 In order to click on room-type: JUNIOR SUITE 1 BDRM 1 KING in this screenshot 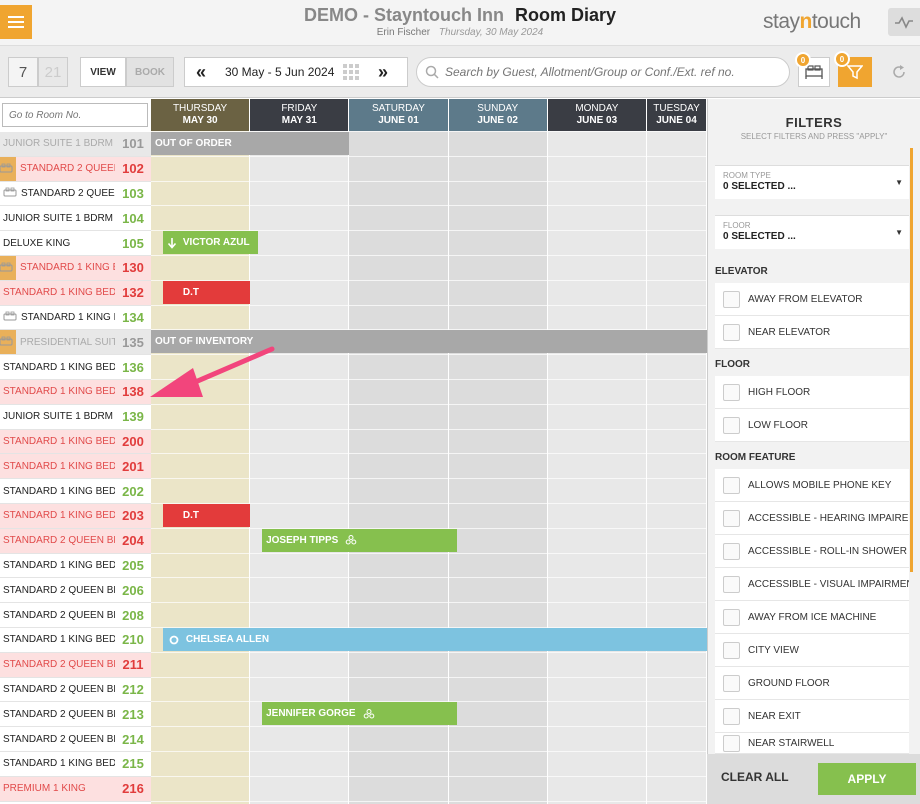, I will do `click(59, 144)`.